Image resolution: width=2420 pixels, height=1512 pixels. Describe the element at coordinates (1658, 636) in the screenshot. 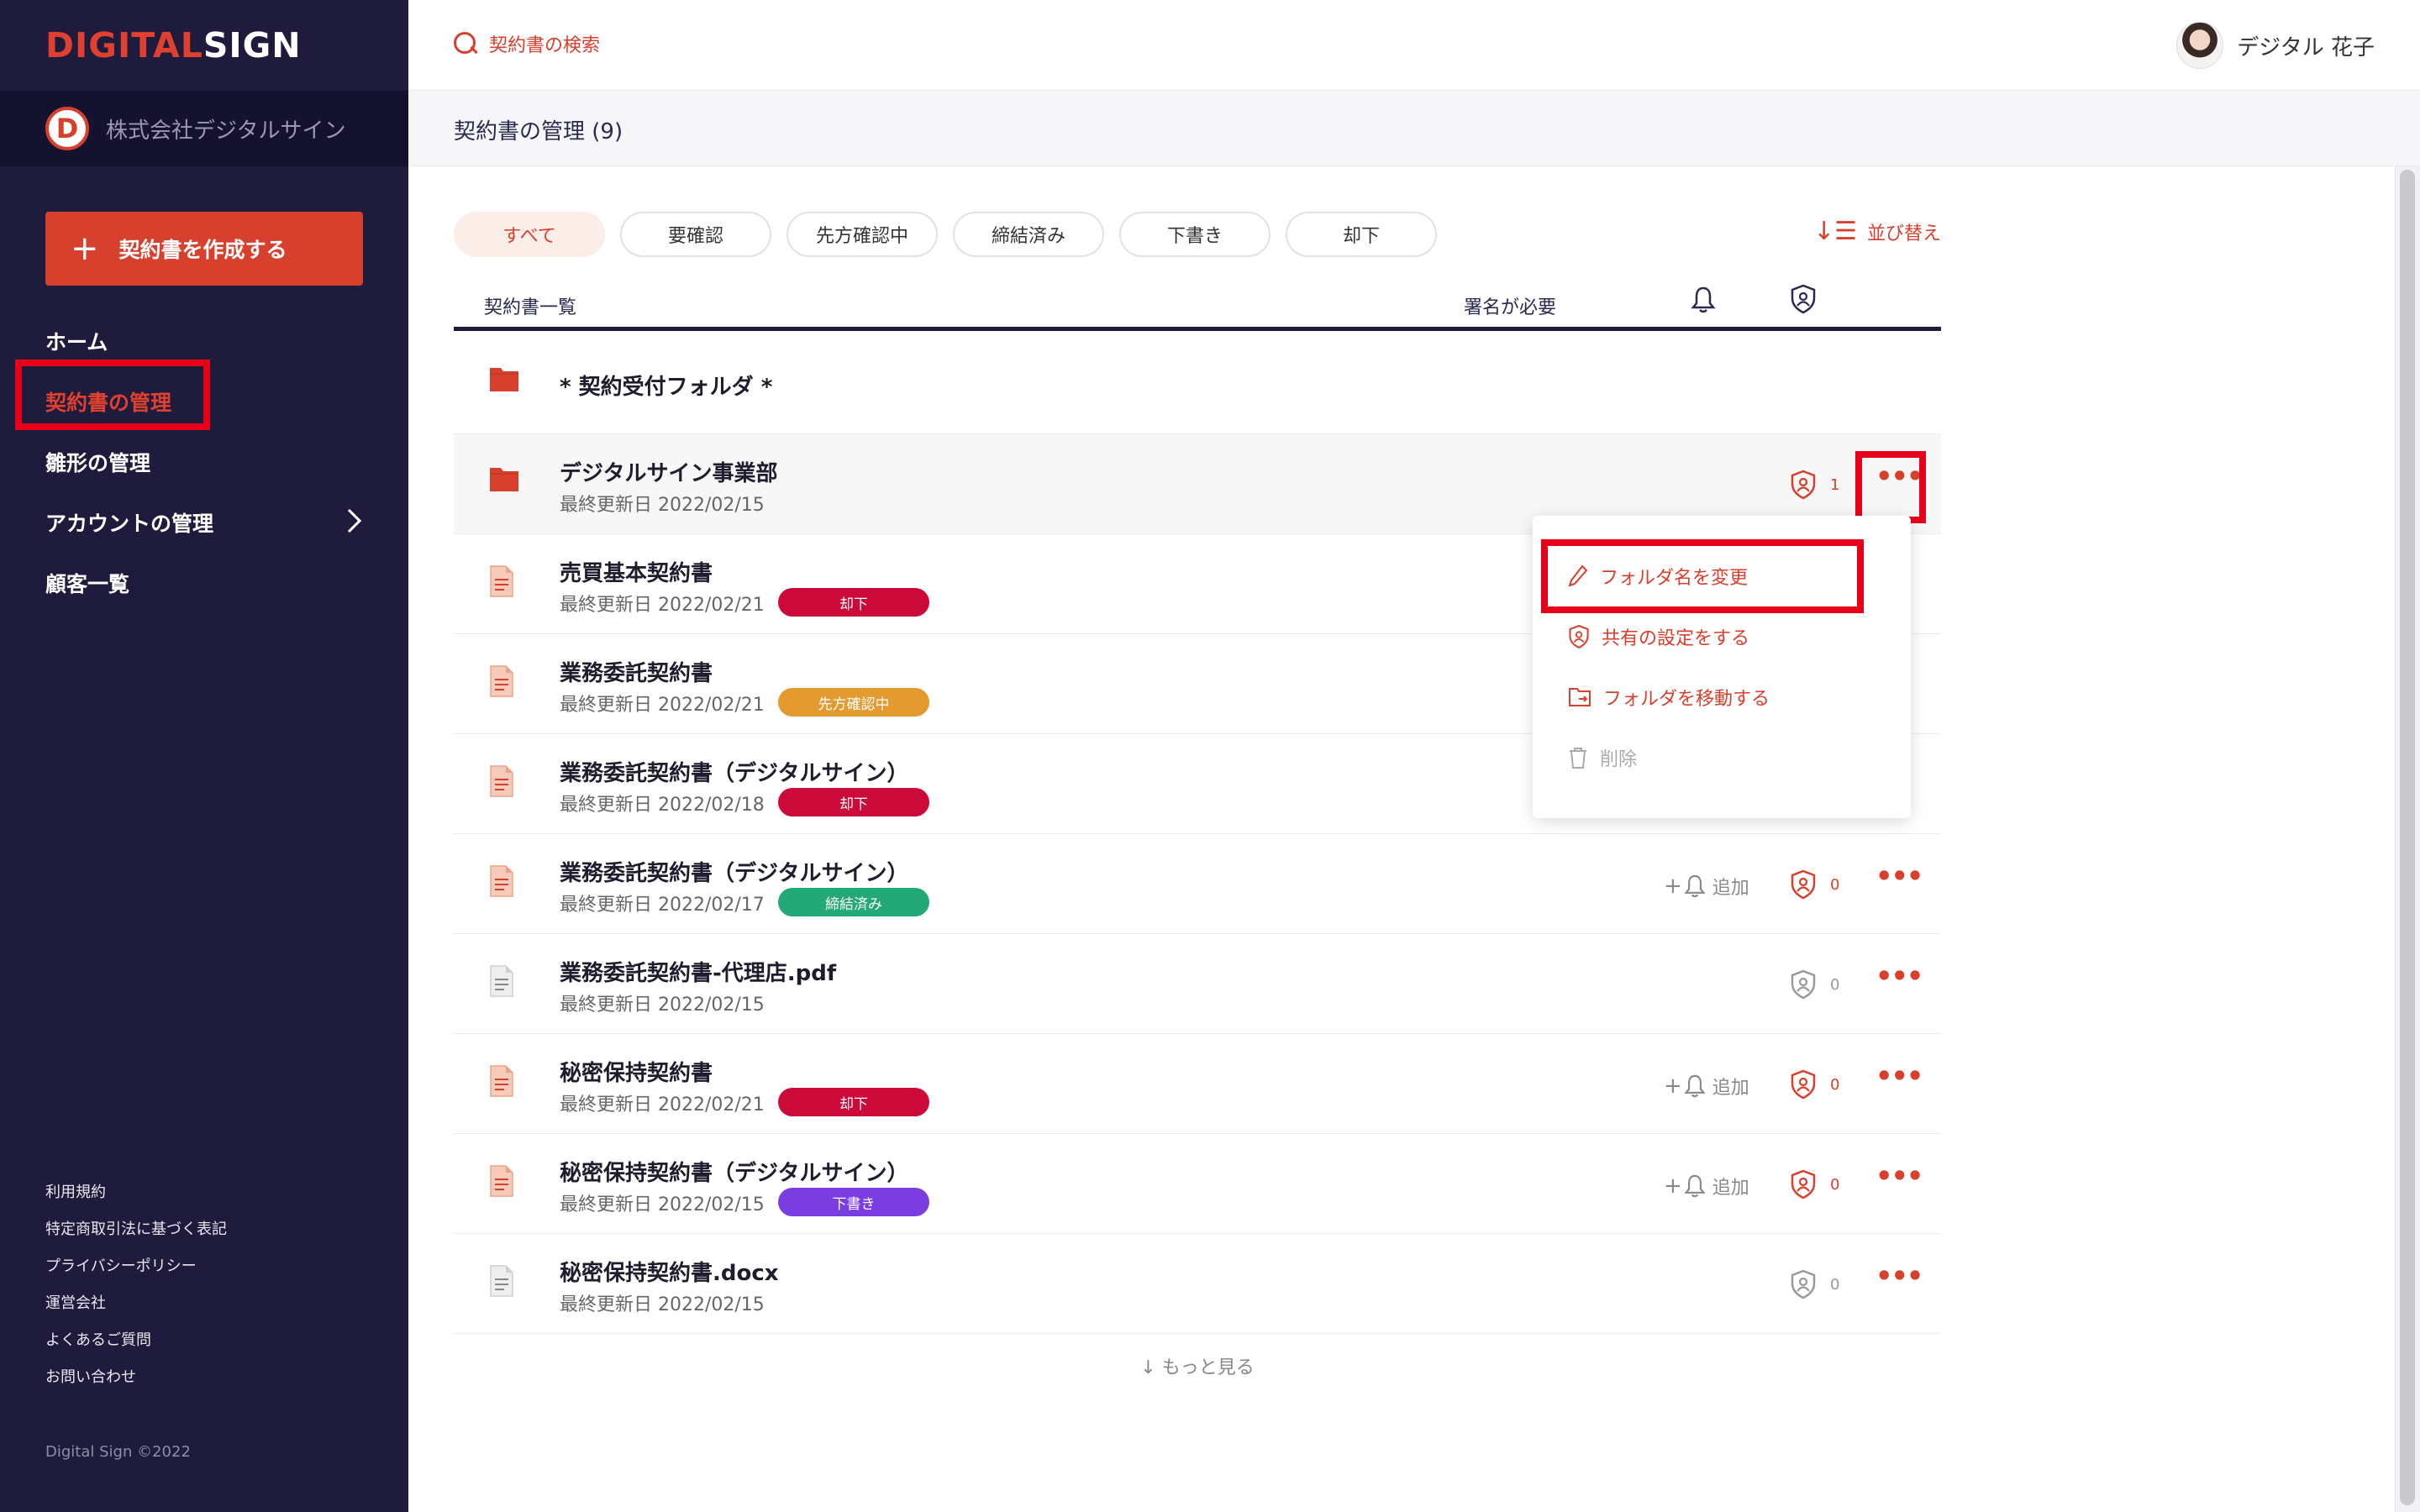

I see `menu-item-share-settings: 共有の設定をする` at that location.